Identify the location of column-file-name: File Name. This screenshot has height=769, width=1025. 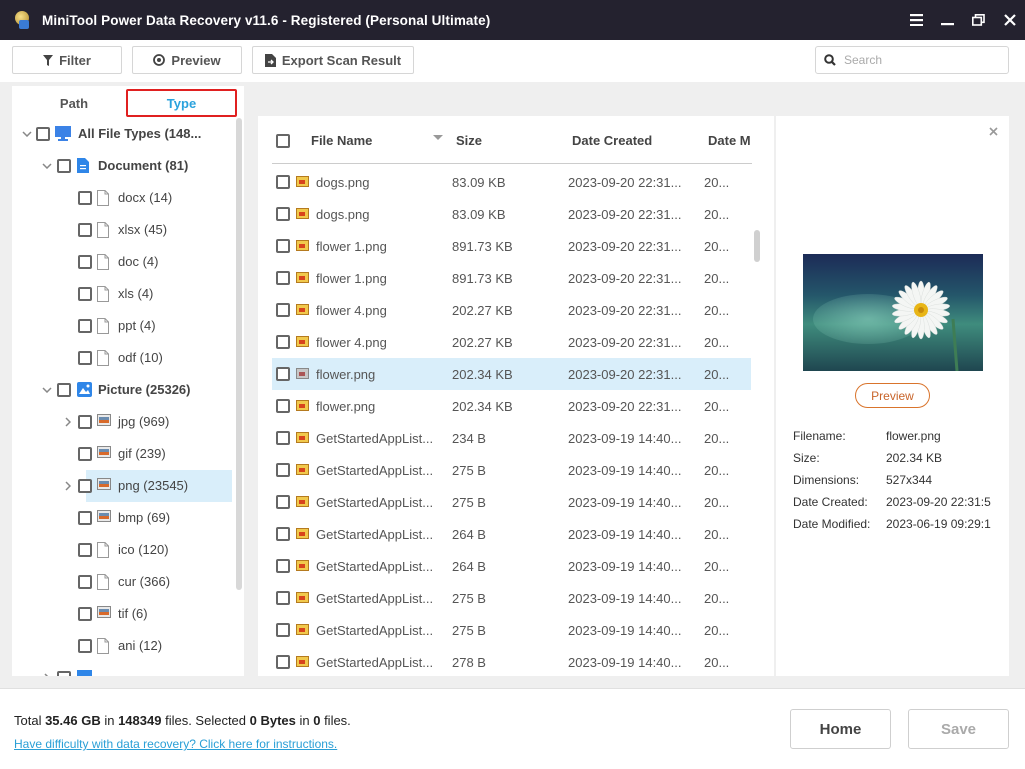
(341, 140).